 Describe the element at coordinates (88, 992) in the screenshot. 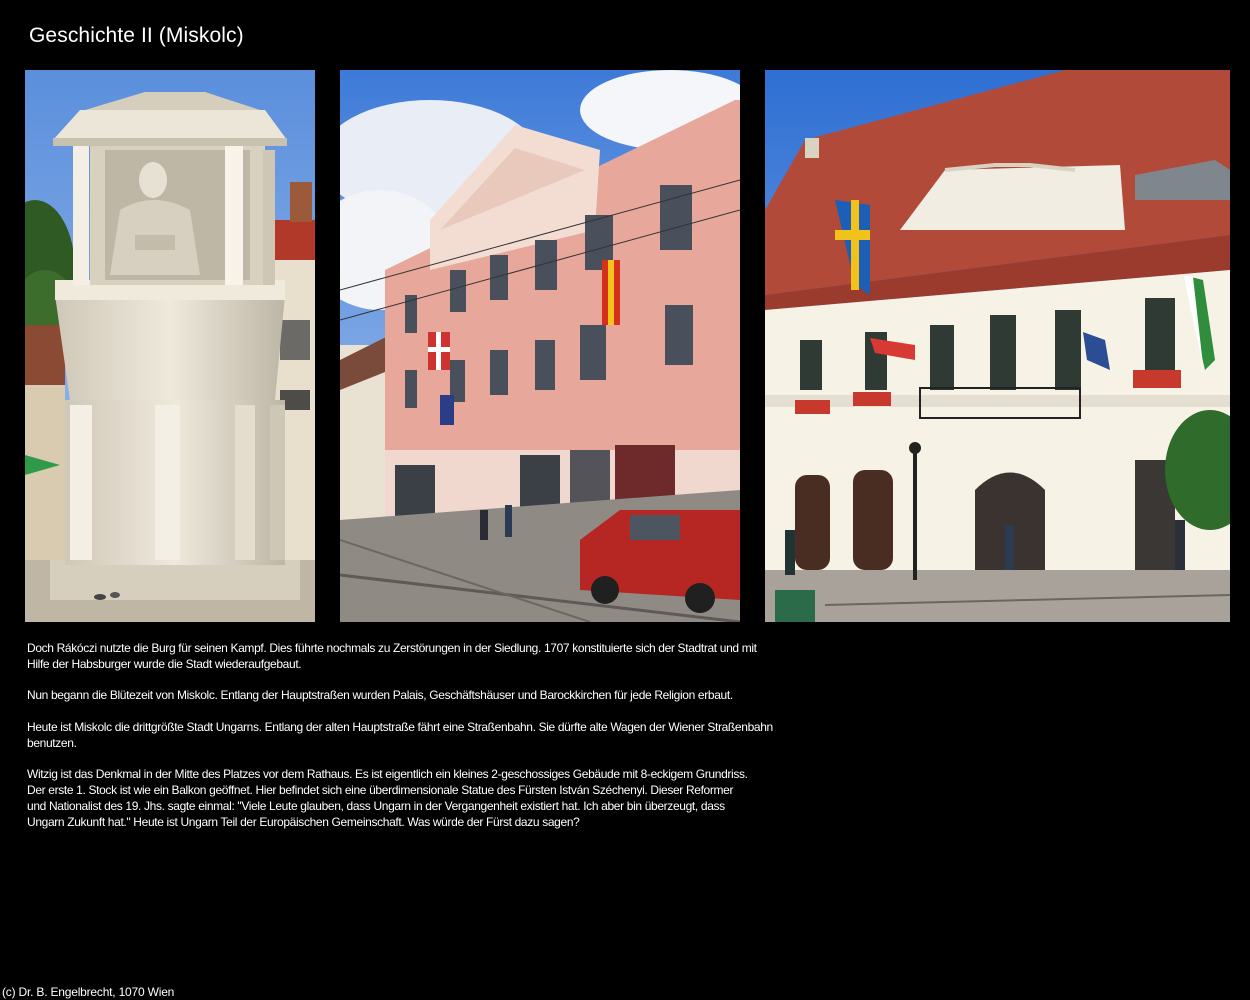

I see `copyright-footer: (c) Dr. B. Engelbrecht, 1070 Wien` at that location.